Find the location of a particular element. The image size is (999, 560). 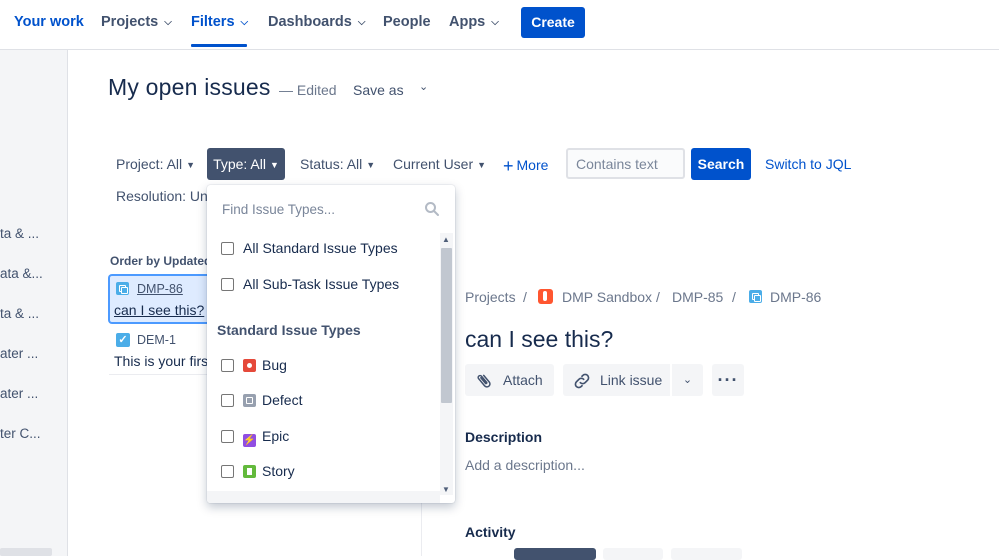

breadcrumb-parent: DMP-85 is located at coordinates (697, 297).